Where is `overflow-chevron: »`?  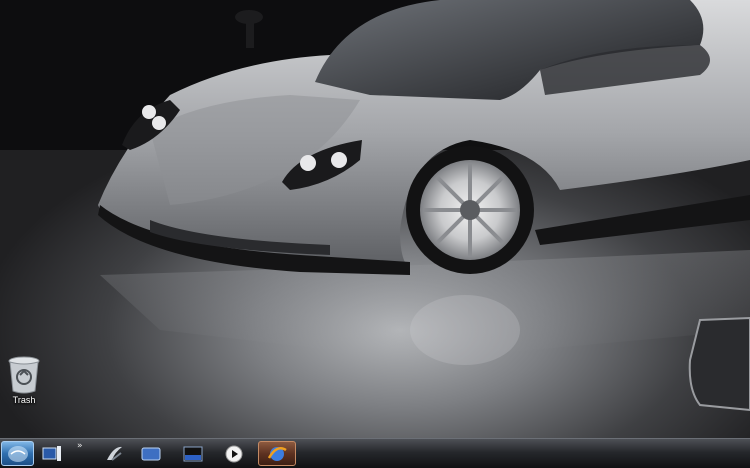 overflow-chevron: » is located at coordinates (82, 446).